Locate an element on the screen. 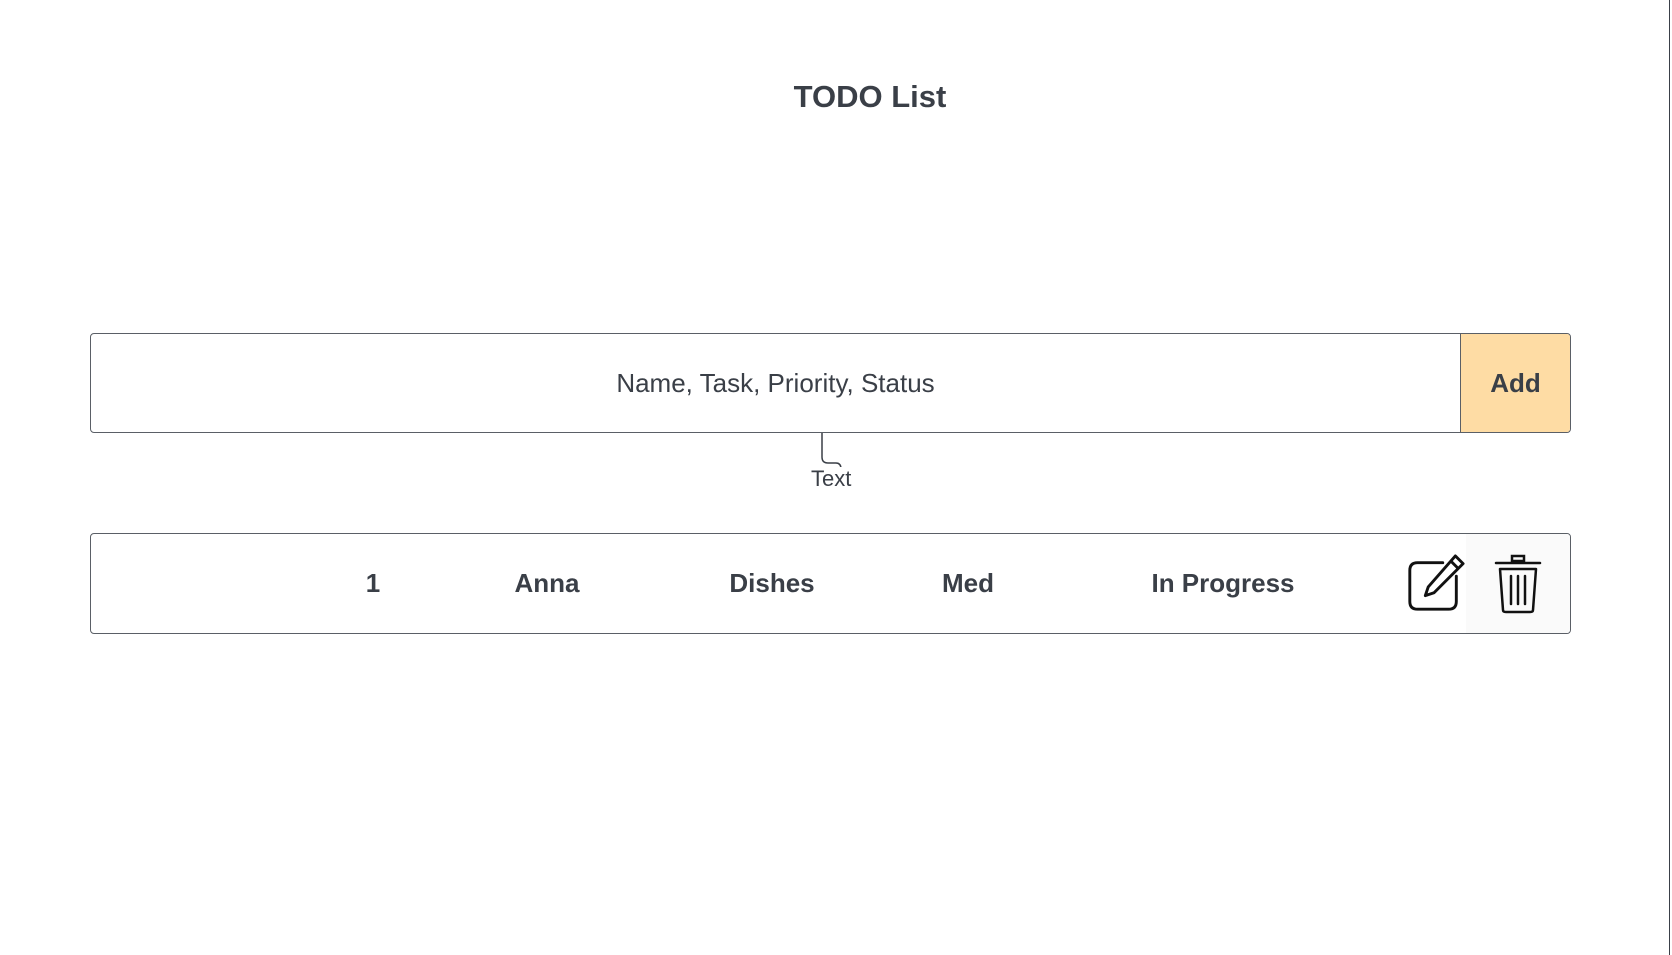 The image size is (1672, 955). delete-button is located at coordinates (1518, 583).